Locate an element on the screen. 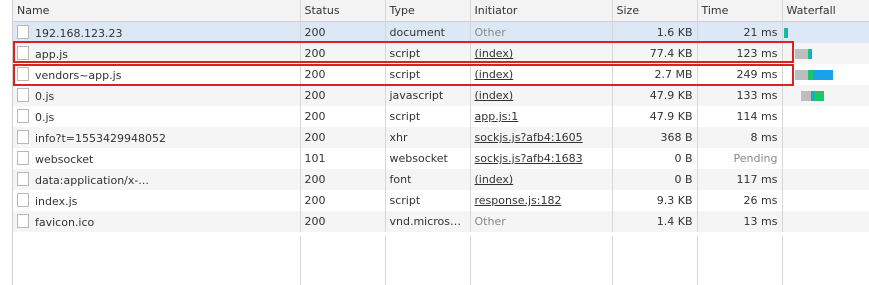  request-name-cell: favicon.ico is located at coordinates (157, 221).